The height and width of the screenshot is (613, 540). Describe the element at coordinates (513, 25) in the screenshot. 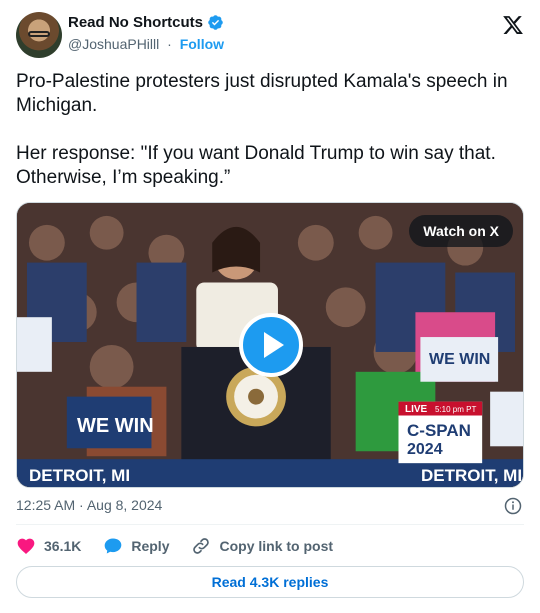

I see `x-logo-icon` at that location.